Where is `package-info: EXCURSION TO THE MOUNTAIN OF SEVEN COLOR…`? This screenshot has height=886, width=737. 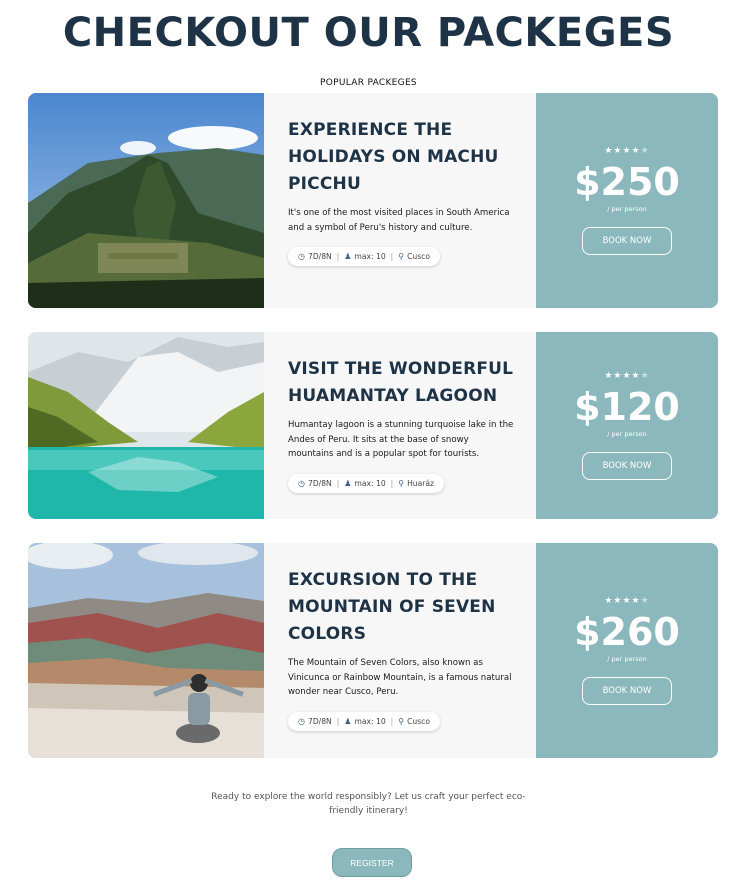
package-info: EXCURSION TO THE MOUNTAIN OF SEVEN COLOR… is located at coordinates (400, 650).